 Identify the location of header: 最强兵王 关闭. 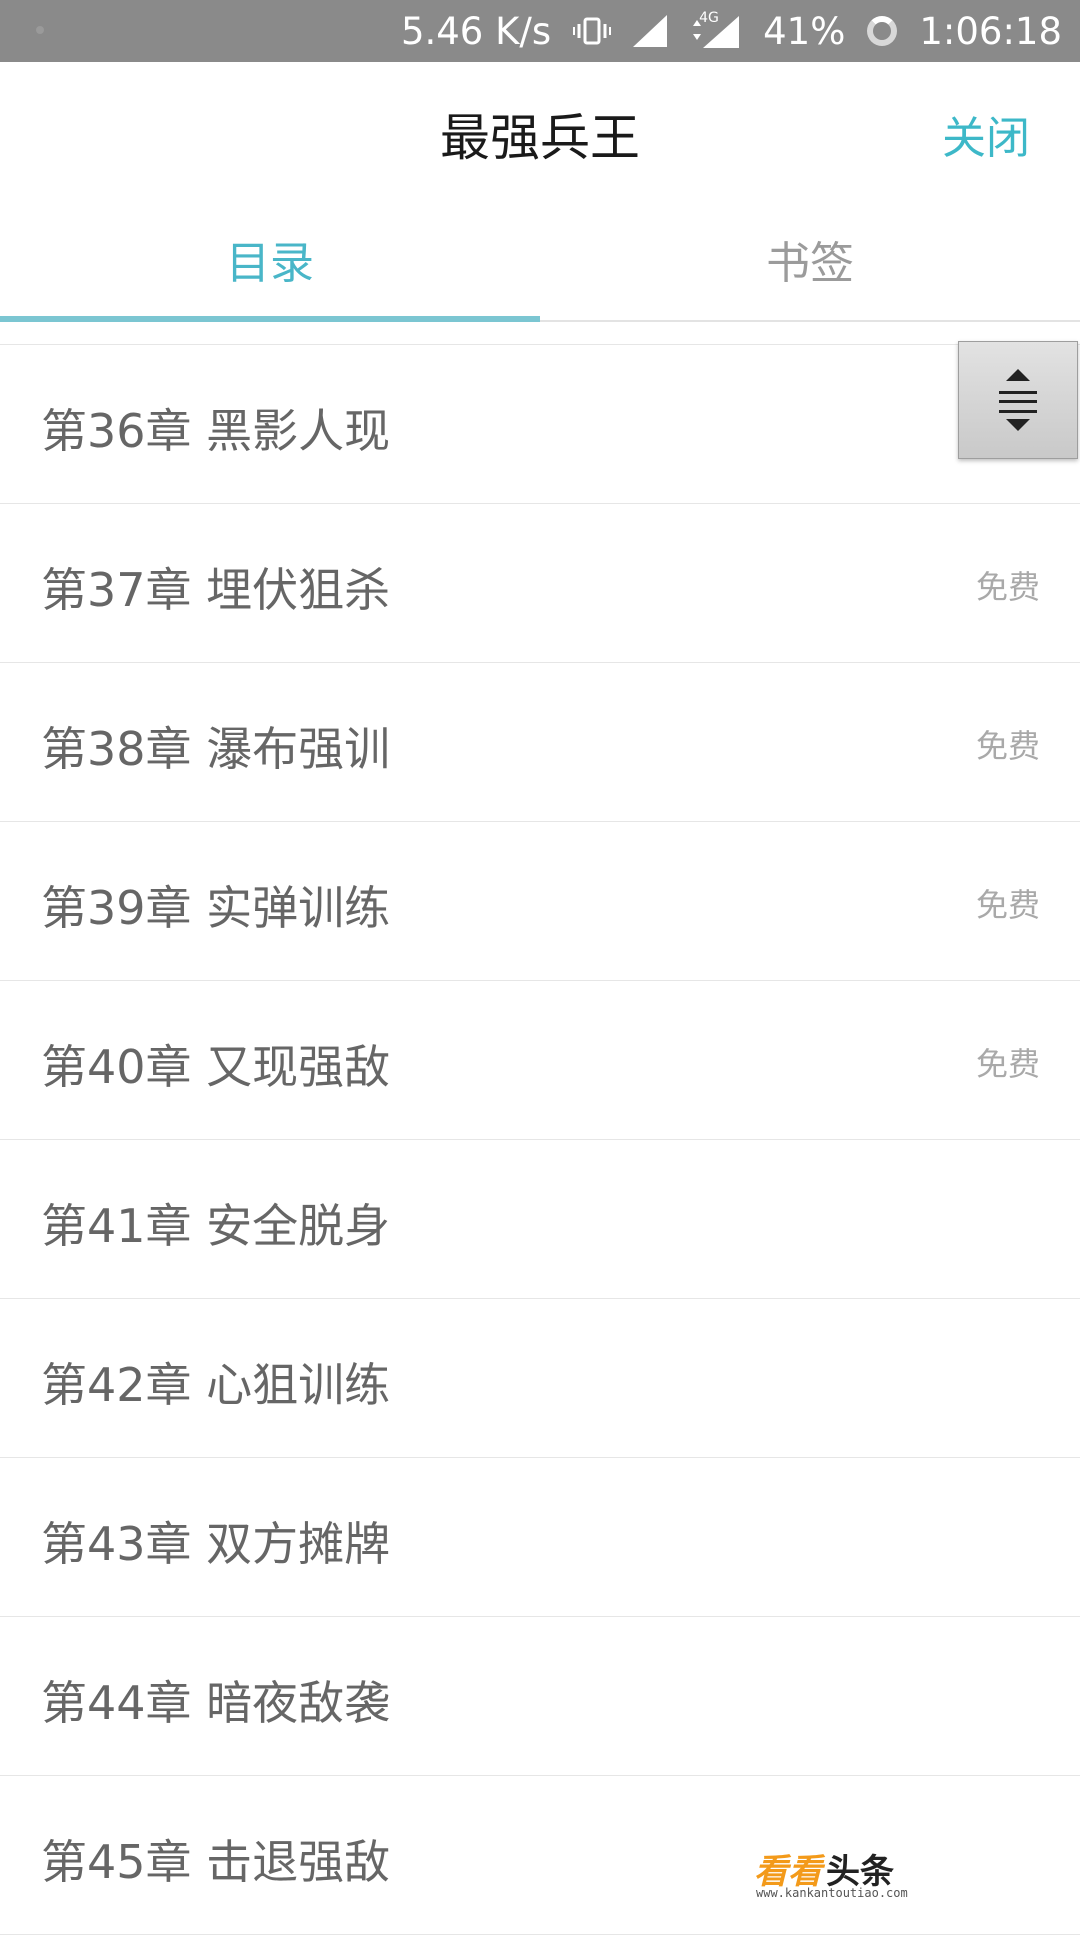
(540, 129).